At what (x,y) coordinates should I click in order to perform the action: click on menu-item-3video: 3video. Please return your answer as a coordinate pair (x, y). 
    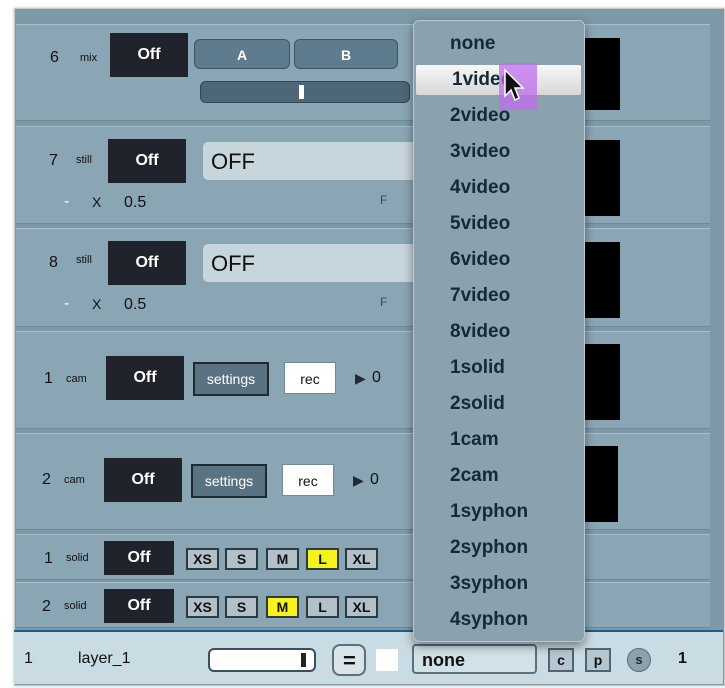
    Looking at the image, I should click on (499, 152).